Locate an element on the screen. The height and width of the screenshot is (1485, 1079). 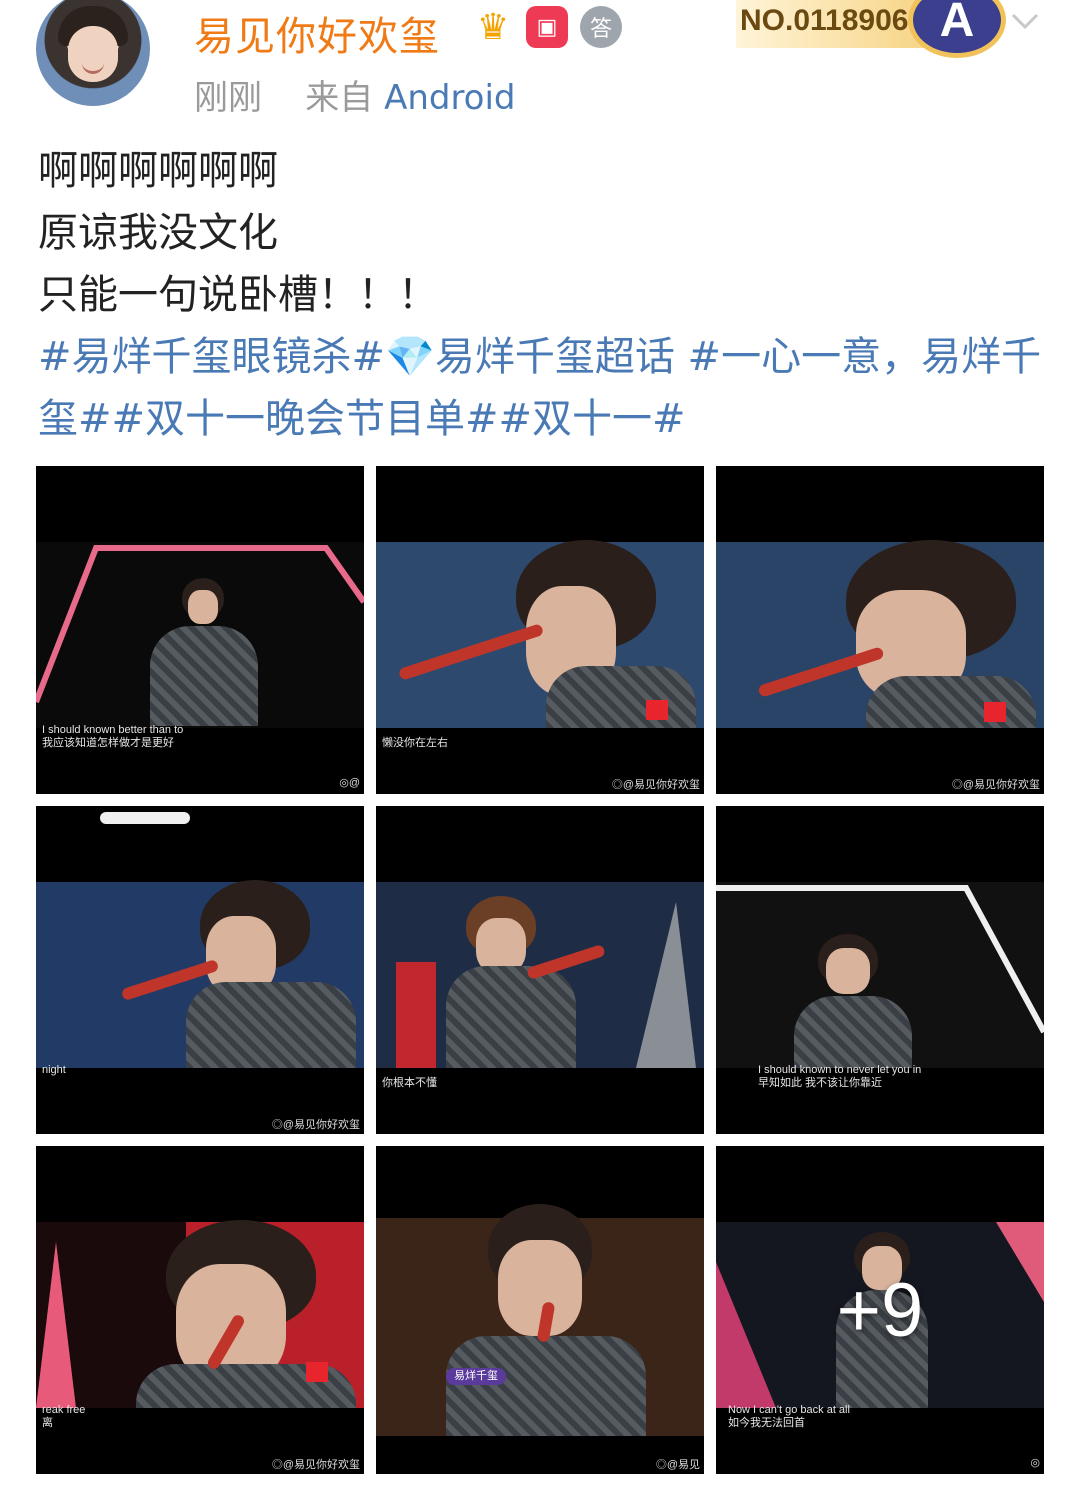
source-prefix: 来自 is located at coordinates (339, 98).